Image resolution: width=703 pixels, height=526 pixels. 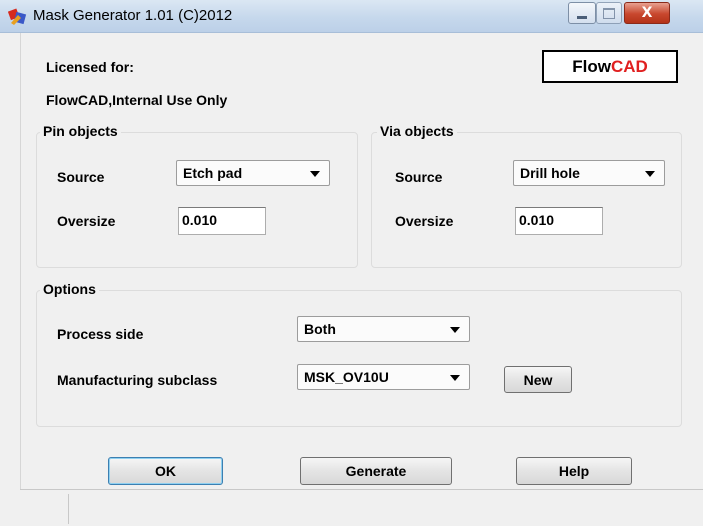 I want to click on manufacturing-subclass-dropdown: MSK_OV10U, so click(x=383, y=377).